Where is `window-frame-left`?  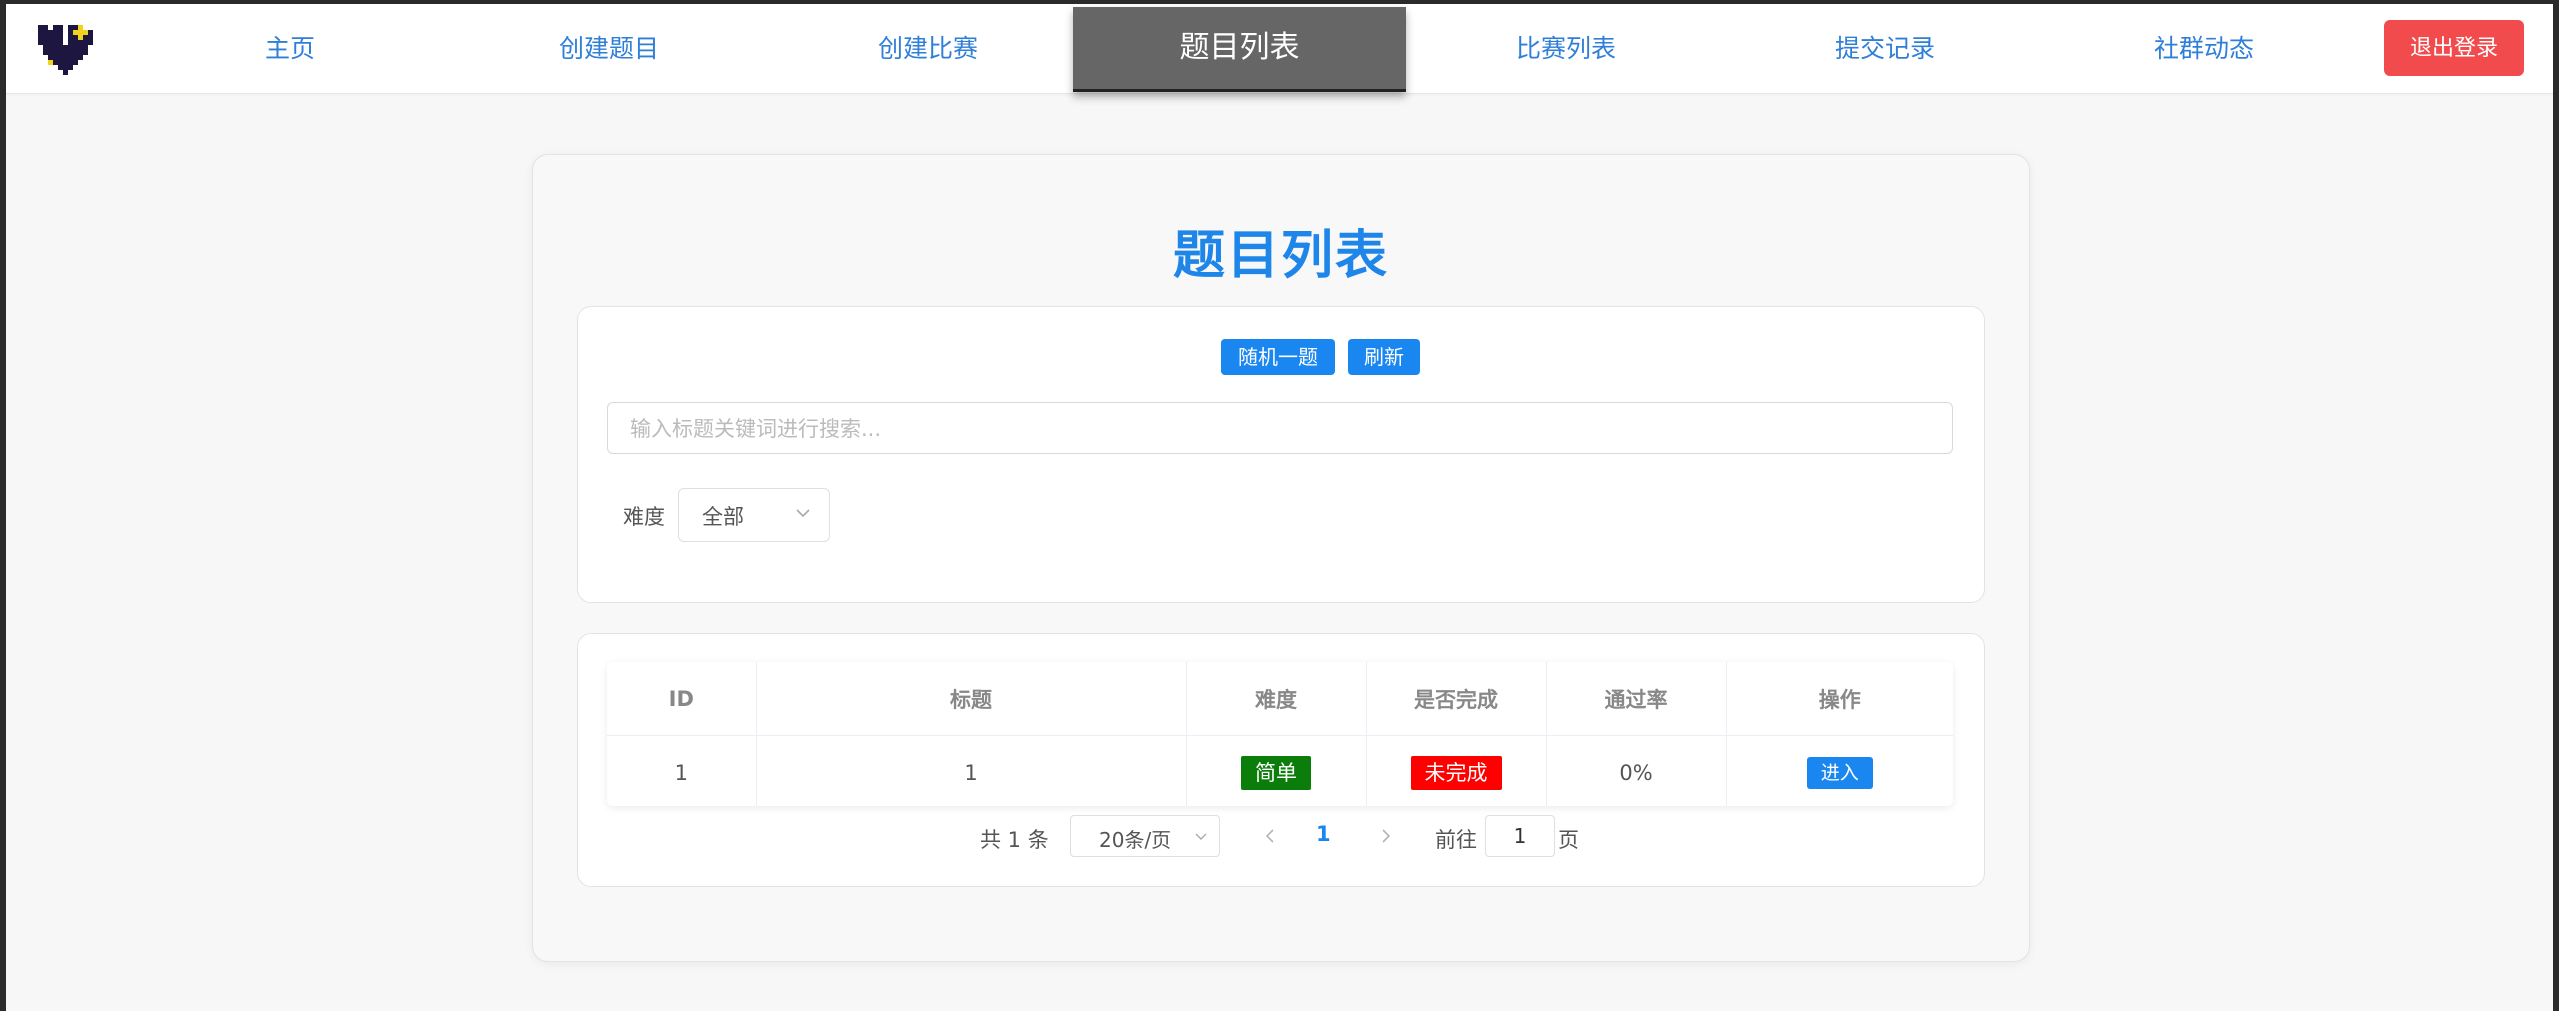 window-frame-left is located at coordinates (3, 505).